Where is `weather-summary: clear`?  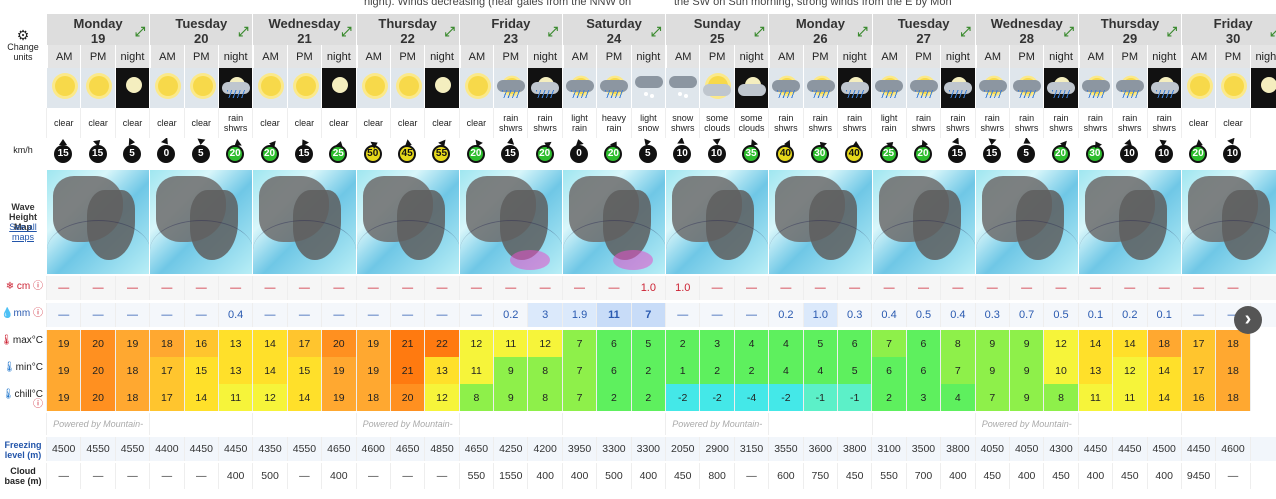
weather-summary: clear is located at coordinates (1232, 123).